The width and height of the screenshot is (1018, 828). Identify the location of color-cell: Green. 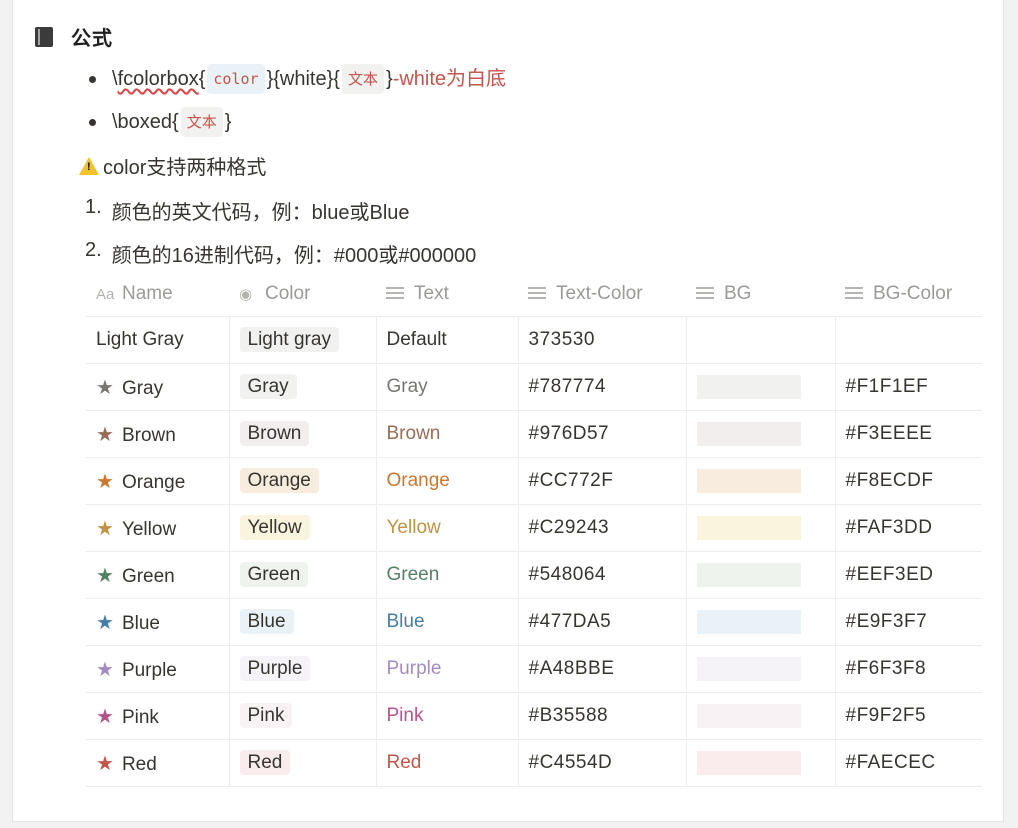
(303, 575).